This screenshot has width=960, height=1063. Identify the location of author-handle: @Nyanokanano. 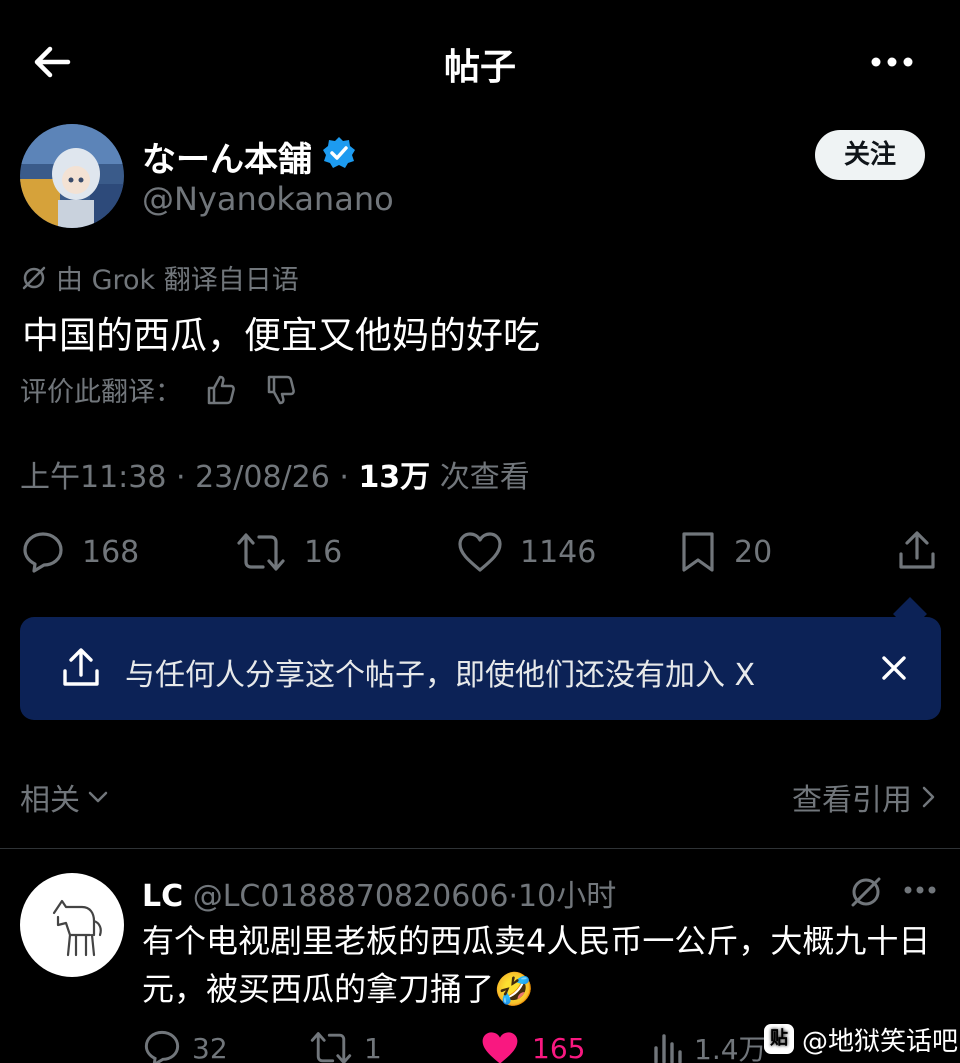
(268, 199).